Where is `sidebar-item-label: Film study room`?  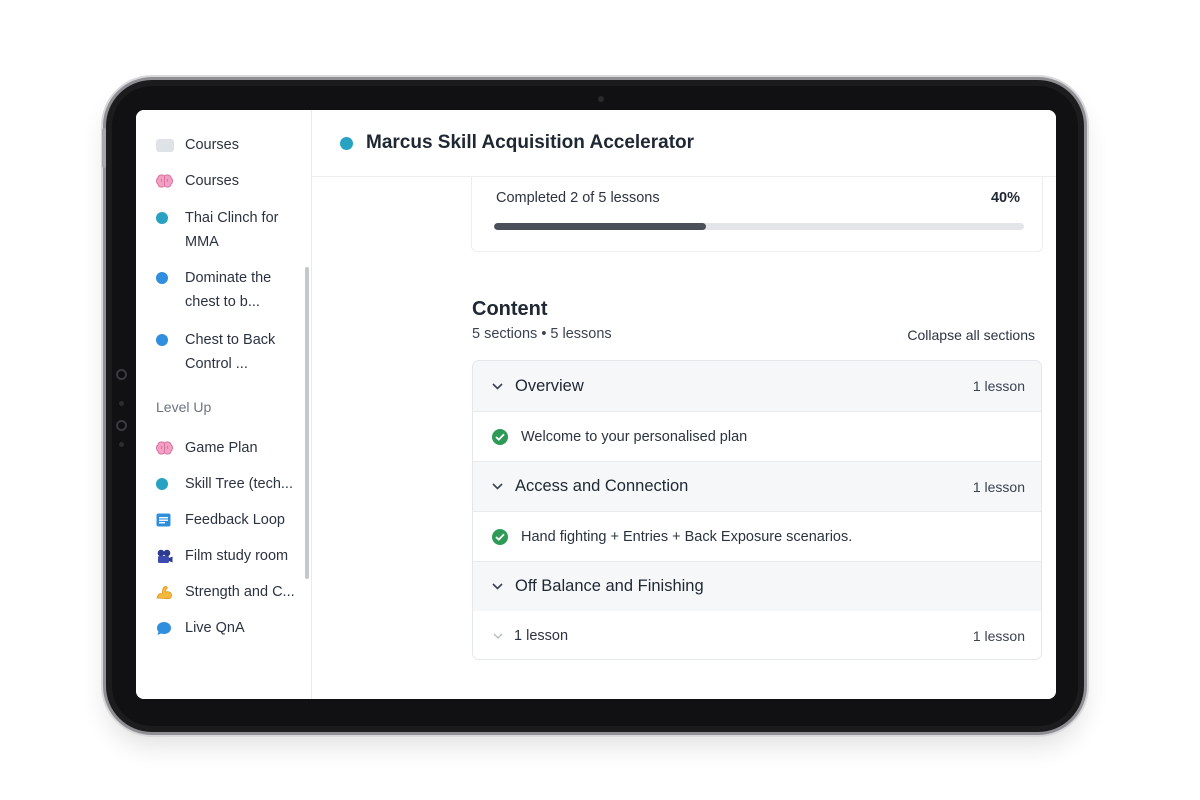
sidebar-item-label: Film study room is located at coordinates (237, 556).